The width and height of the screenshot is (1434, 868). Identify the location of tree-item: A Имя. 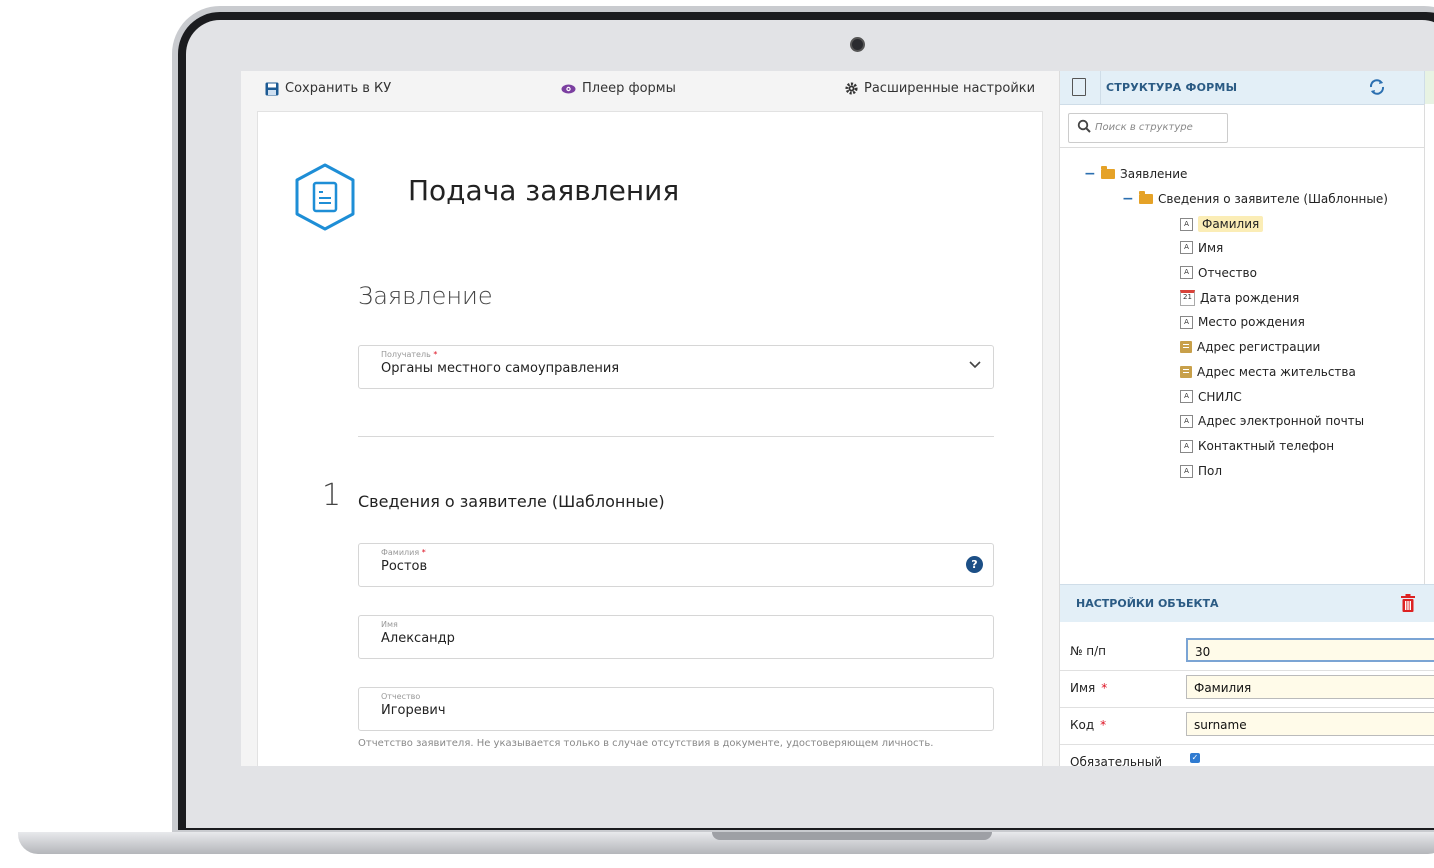
(1201, 248).